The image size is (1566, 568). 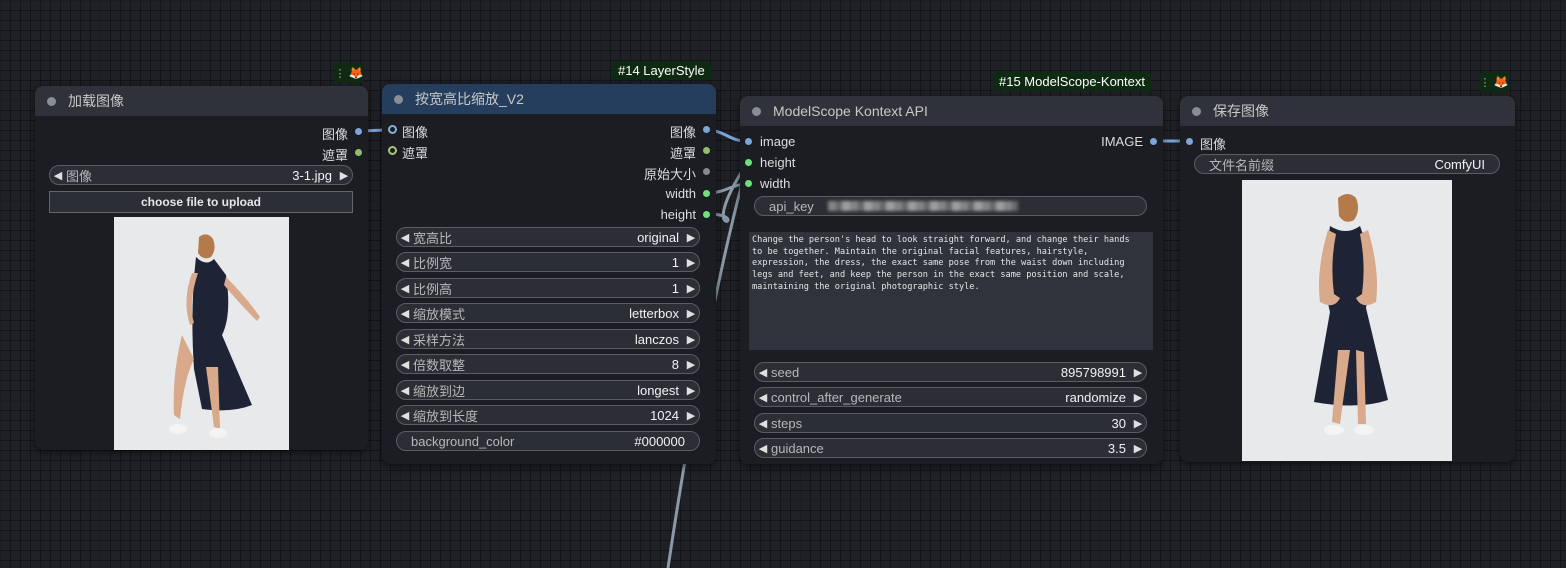 What do you see at coordinates (79, 176) in the screenshot?
I see `widget-label: 图像` at bounding box center [79, 176].